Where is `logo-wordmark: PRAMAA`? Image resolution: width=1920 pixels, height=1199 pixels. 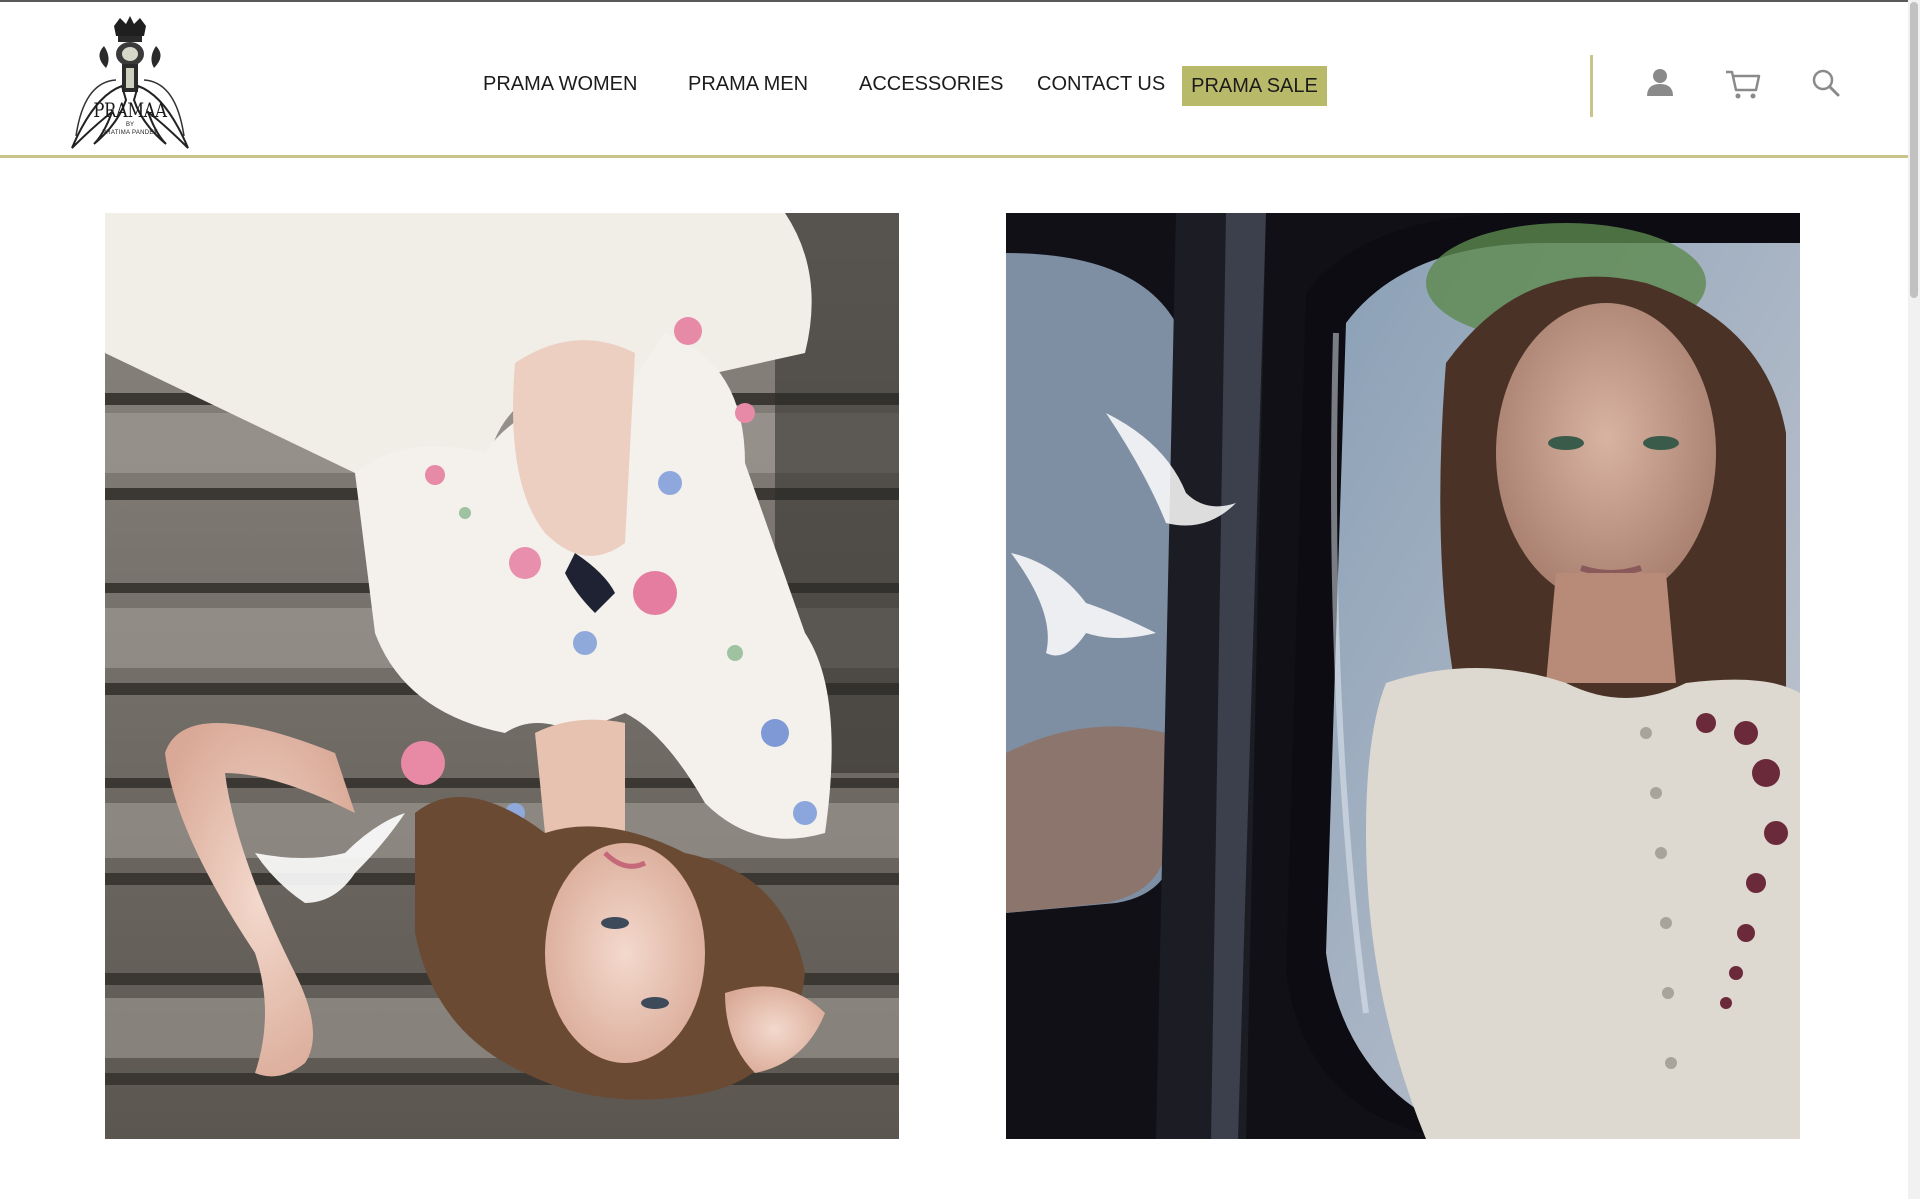 logo-wordmark: PRAMAA is located at coordinates (130, 110).